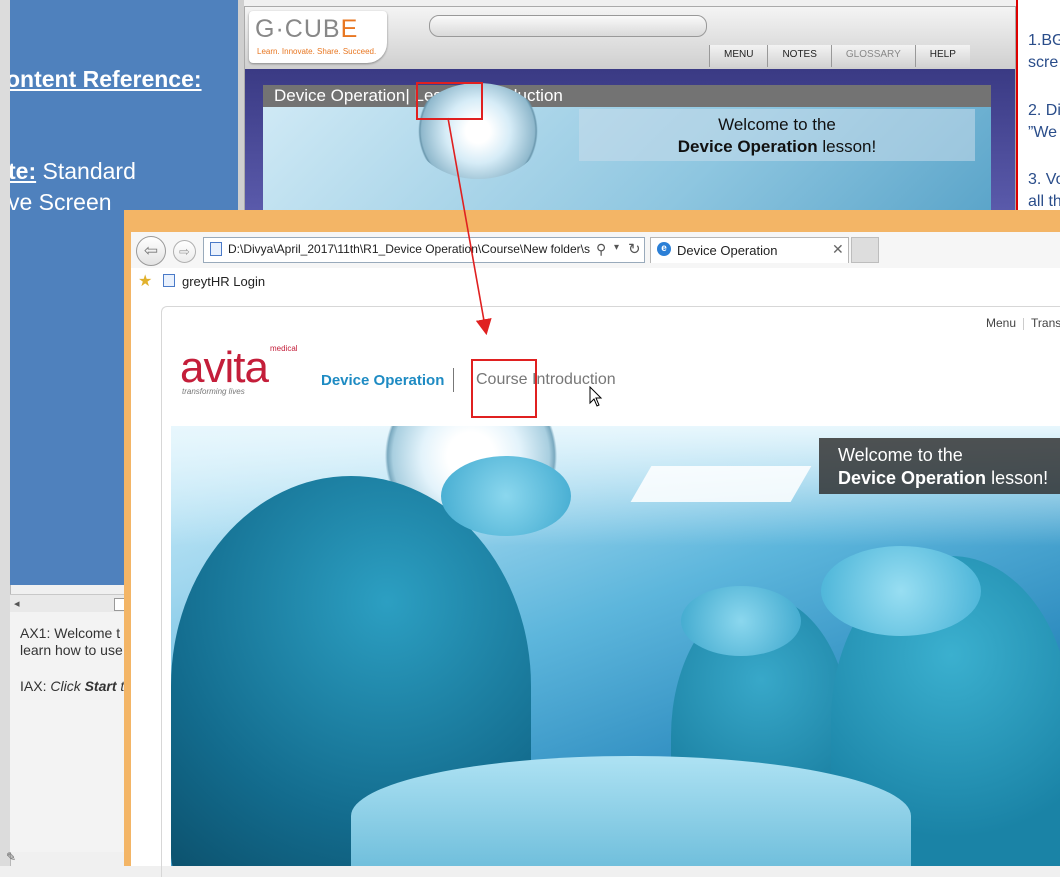 The width and height of the screenshot is (1060, 877). Describe the element at coordinates (939, 466) in the screenshot. I see `welcome-banner: Welcome to the Device Operation lesson!` at that location.